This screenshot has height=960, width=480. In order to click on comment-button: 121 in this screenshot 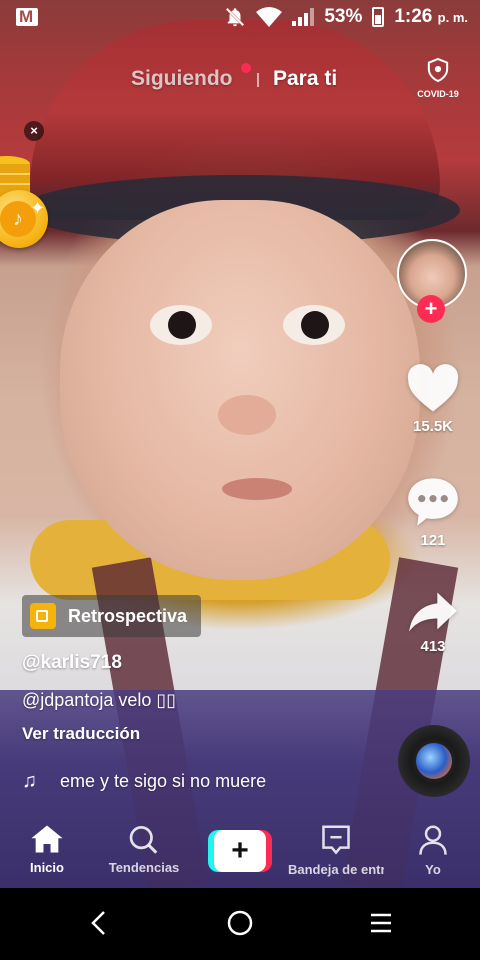, I will do `click(433, 512)`.